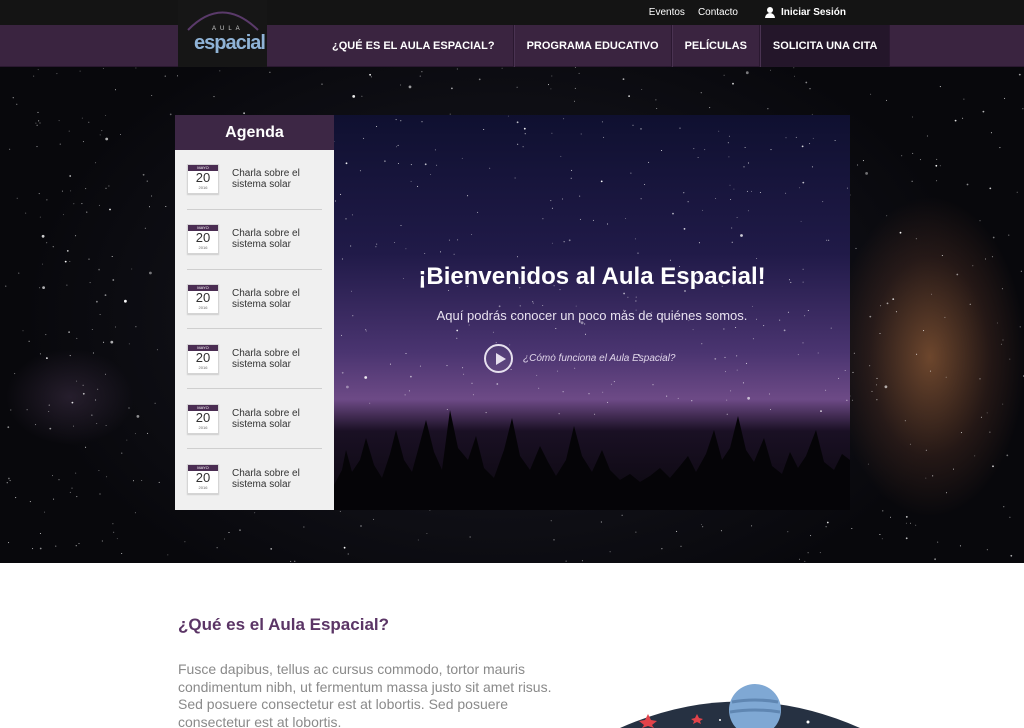  Describe the element at coordinates (825, 46) in the screenshot. I see `nav-item-solicita-cita: SOLICITA UNA CITA` at that location.